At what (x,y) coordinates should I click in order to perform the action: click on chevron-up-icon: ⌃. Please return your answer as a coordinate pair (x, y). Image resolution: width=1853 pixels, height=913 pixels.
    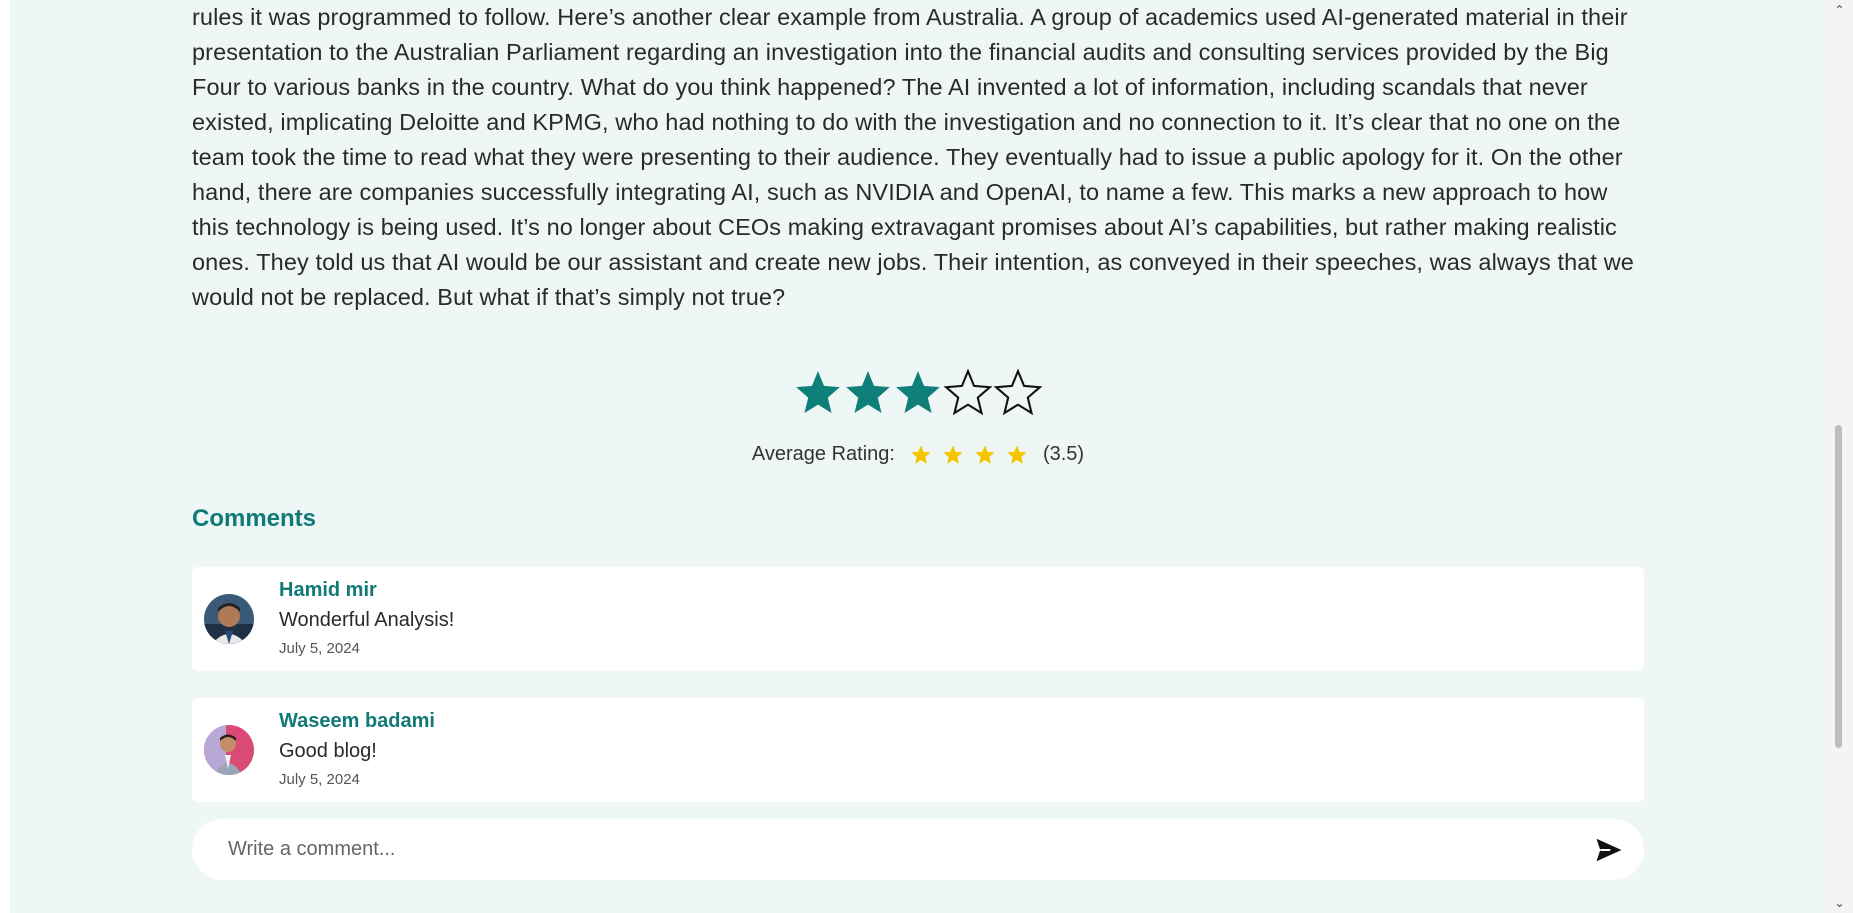
    Looking at the image, I should click on (1839, 10).